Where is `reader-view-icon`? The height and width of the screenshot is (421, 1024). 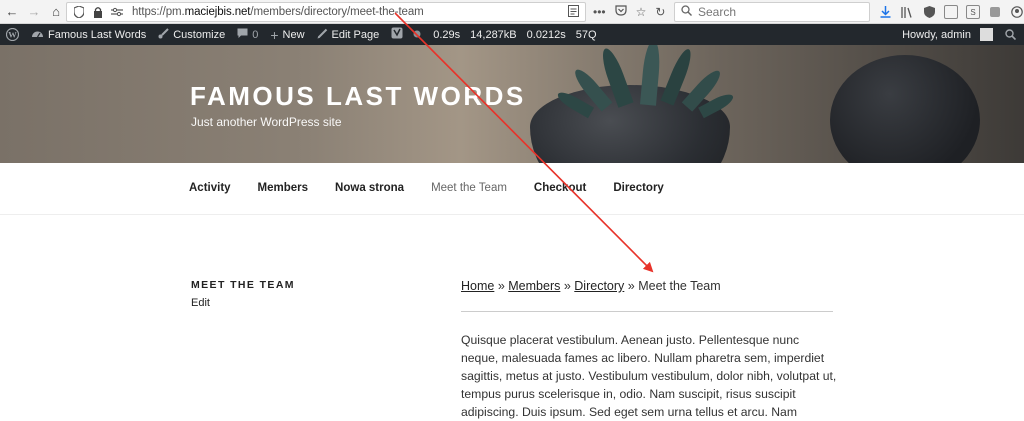
reader-view-icon is located at coordinates (573, 12).